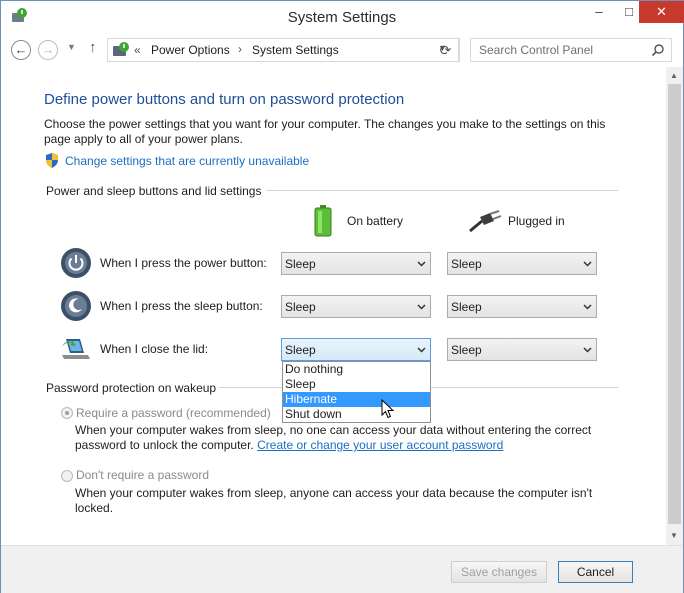  Describe the element at coordinates (76, 349) in the screenshot. I see `laptop-lid-icon` at that location.